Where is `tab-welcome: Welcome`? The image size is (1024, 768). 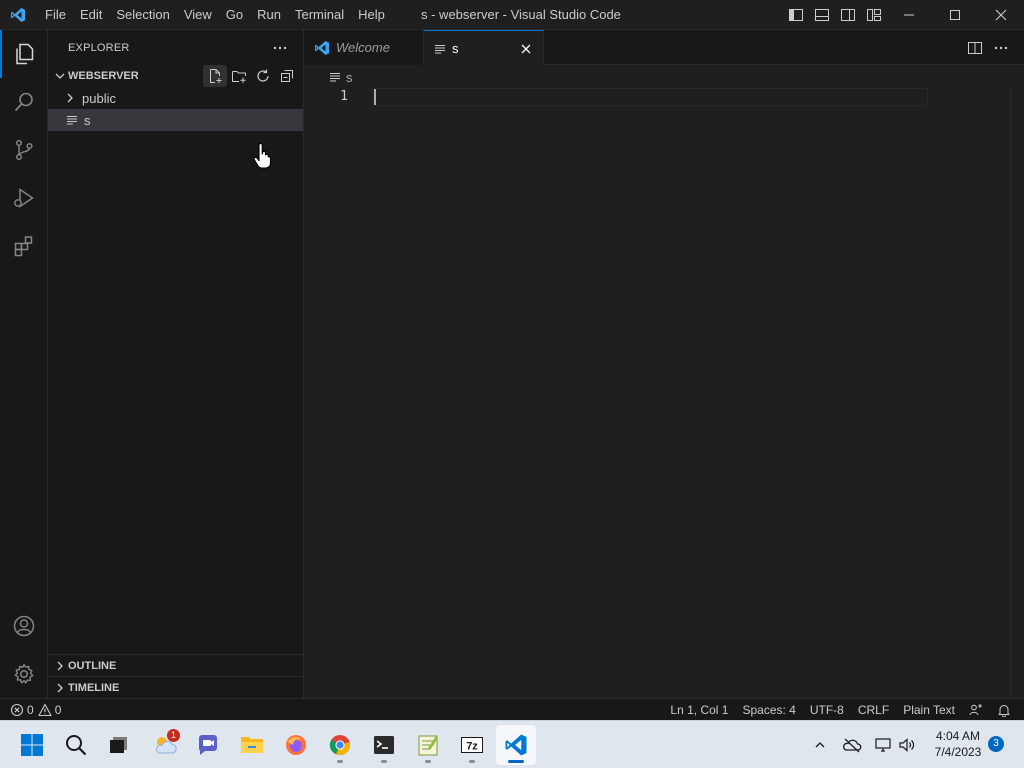
tab-welcome: Welcome is located at coordinates (364, 47).